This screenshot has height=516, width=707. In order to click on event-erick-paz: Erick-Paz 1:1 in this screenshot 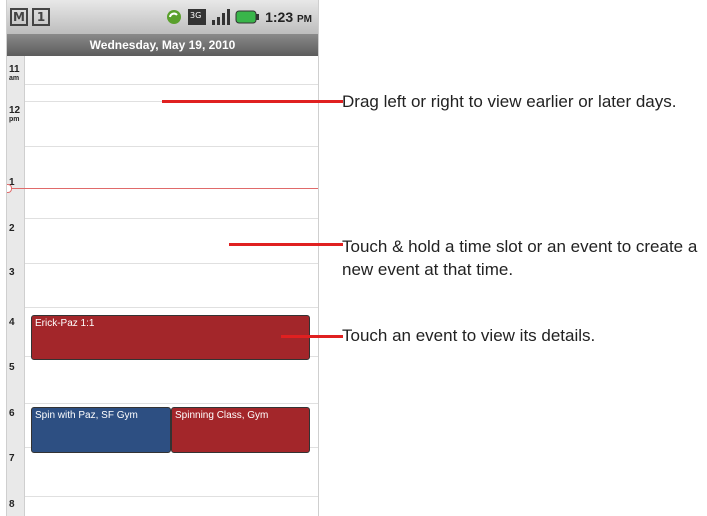, I will do `click(170, 337)`.